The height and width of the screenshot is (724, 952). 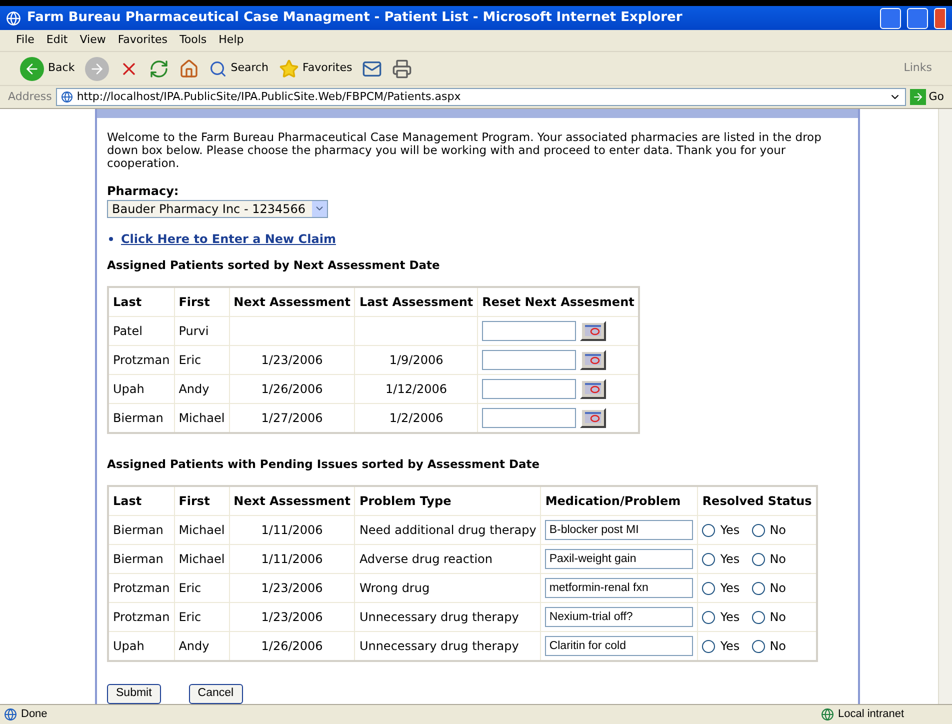 I want to click on table-cell: Adverse drug reaction, so click(x=447, y=559).